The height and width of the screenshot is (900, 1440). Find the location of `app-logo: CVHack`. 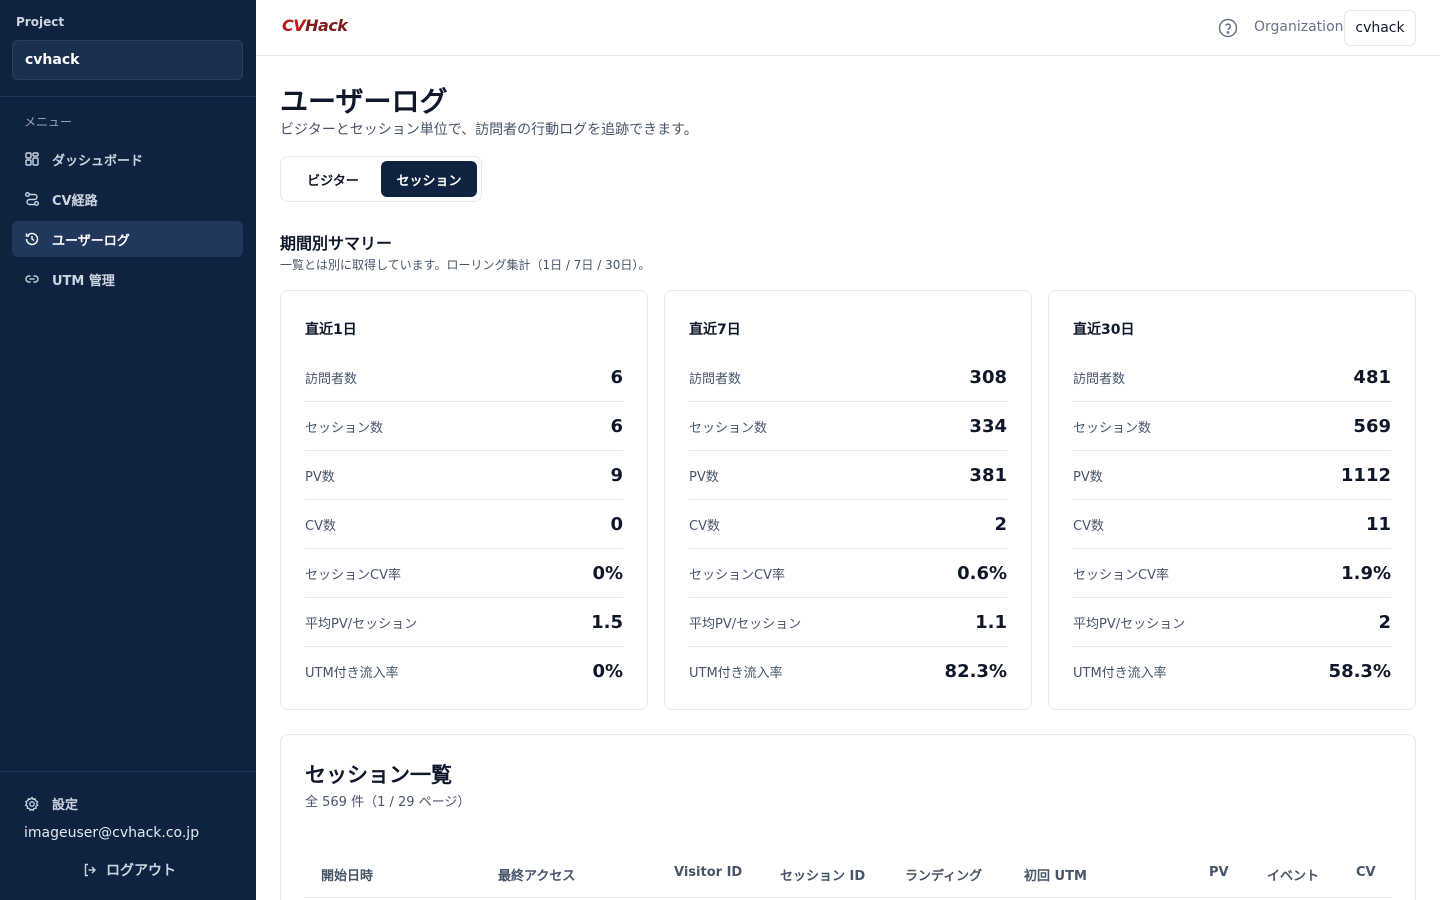

app-logo: CVHack is located at coordinates (315, 25).